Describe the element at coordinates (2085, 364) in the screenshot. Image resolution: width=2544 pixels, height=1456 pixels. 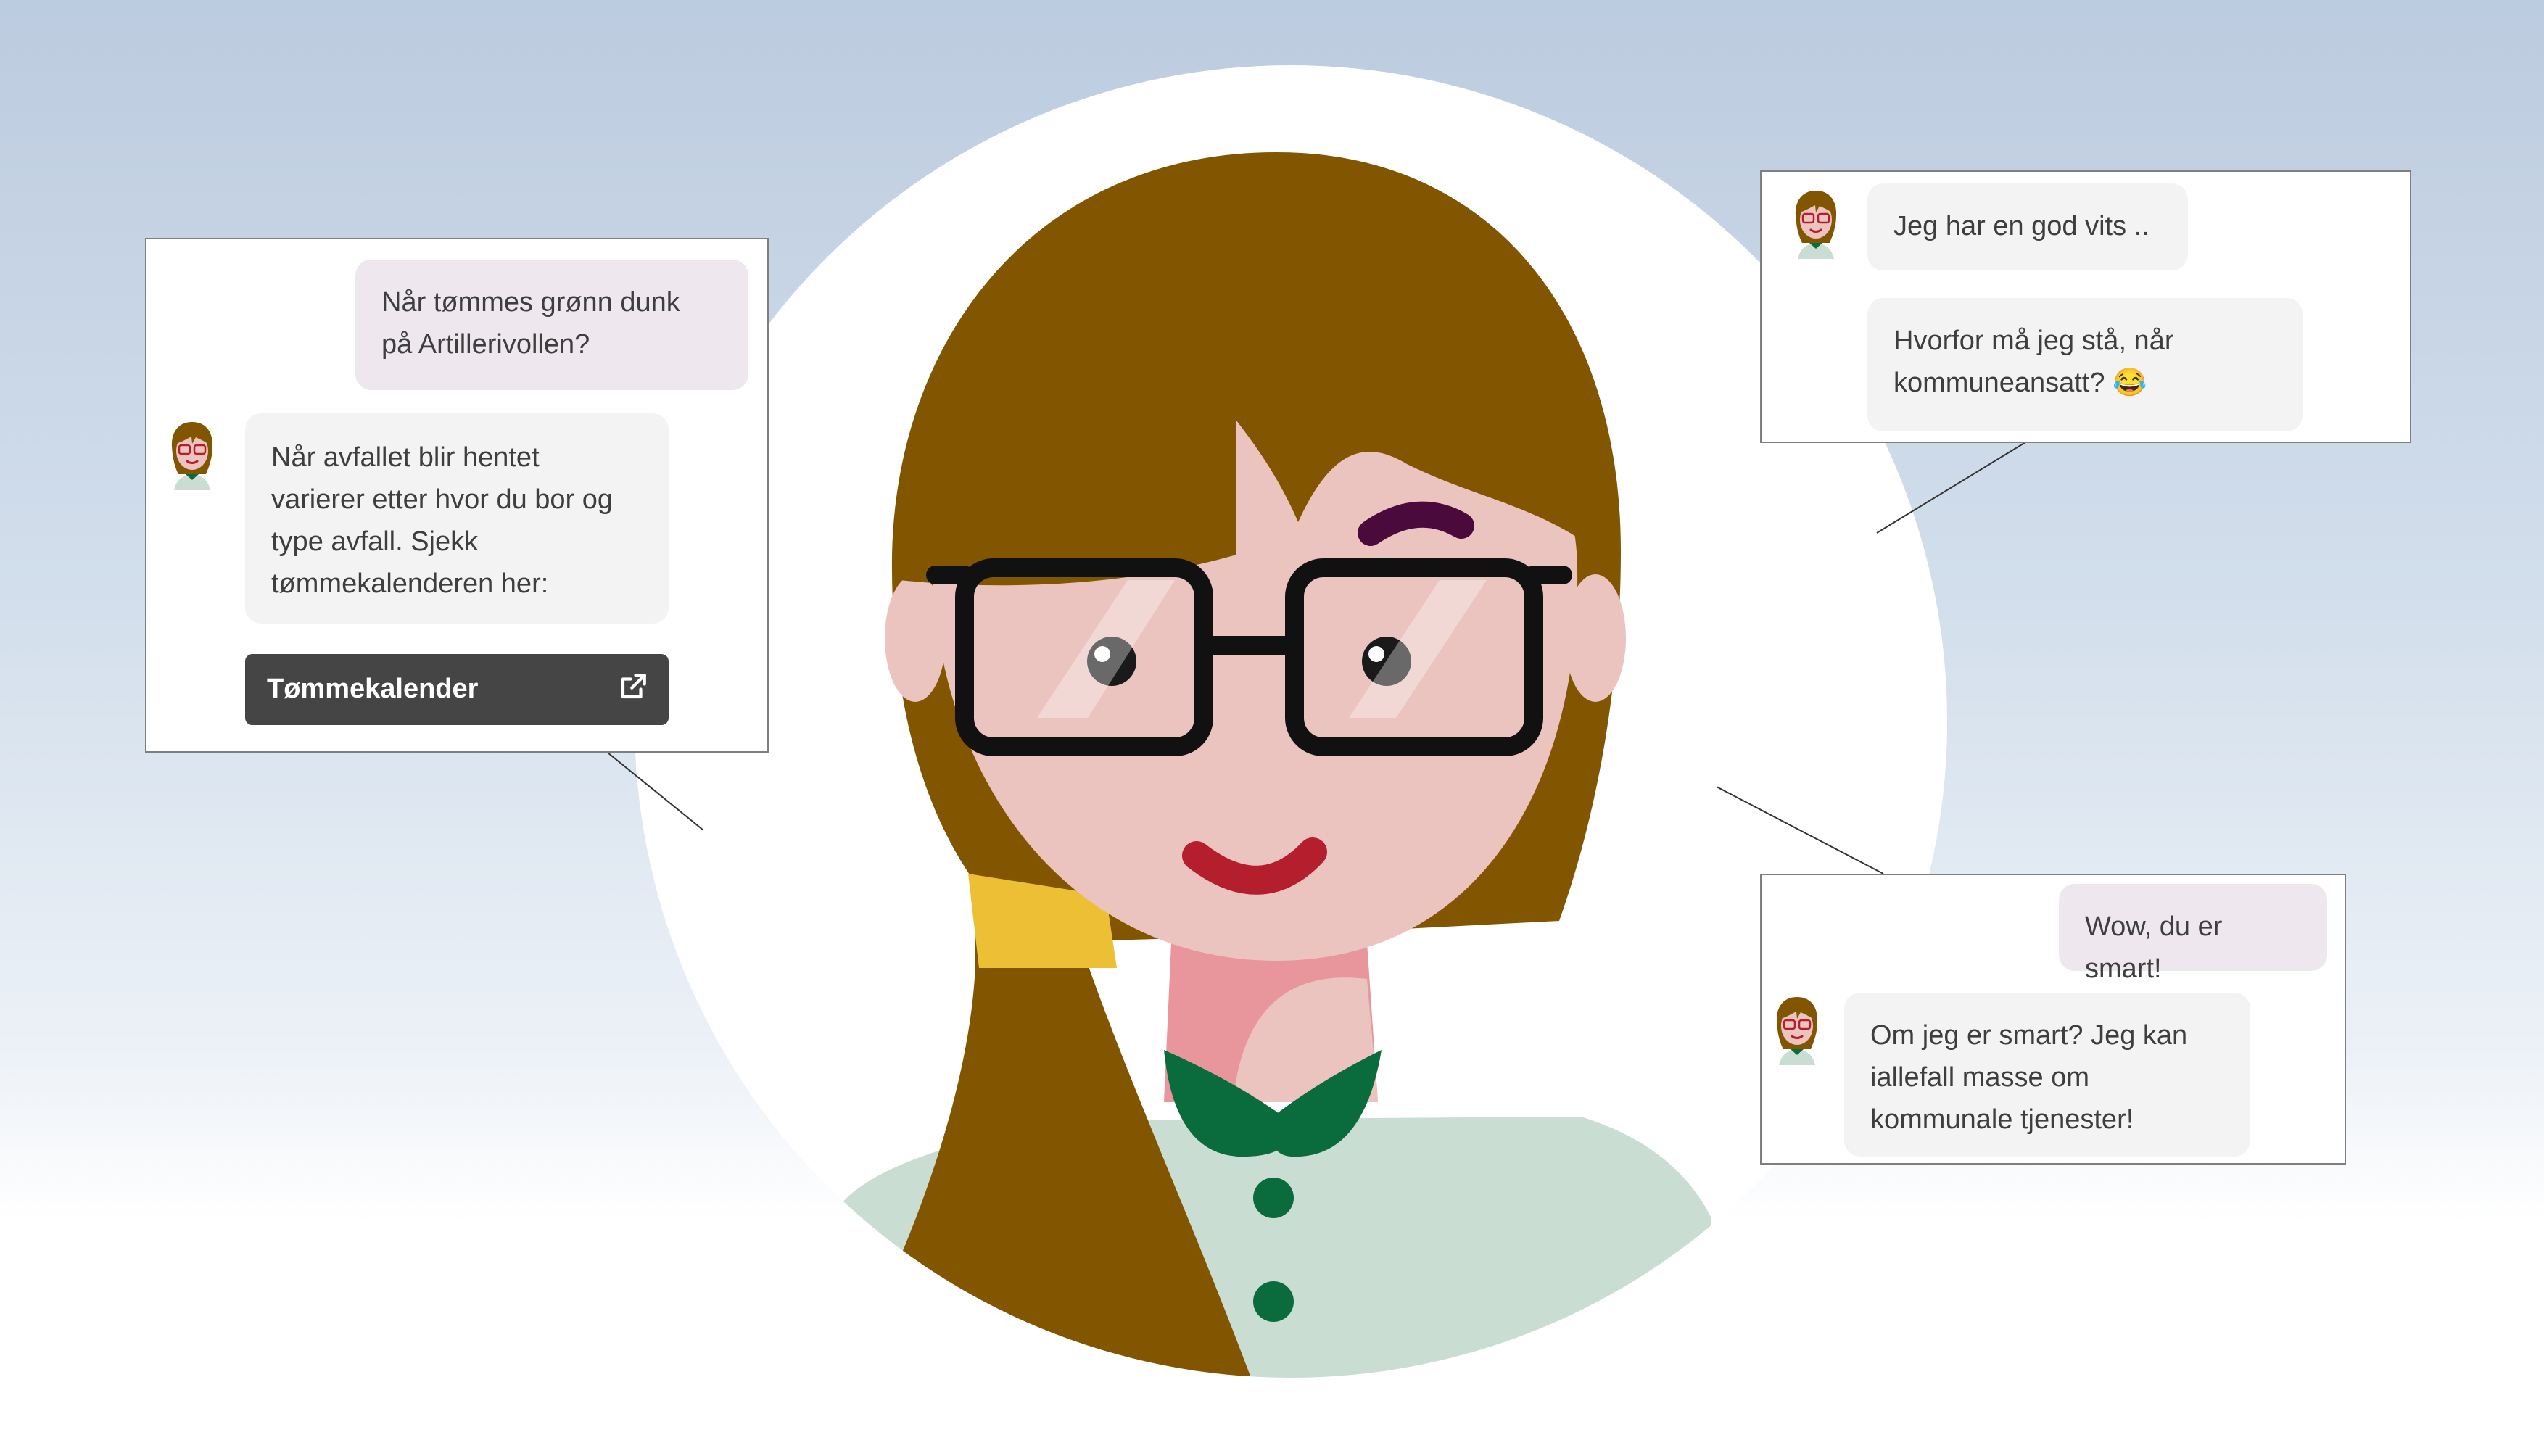
I see `bot-message-bubble: Hvorfor må jeg stå, når kommuneansatt? 😂` at that location.